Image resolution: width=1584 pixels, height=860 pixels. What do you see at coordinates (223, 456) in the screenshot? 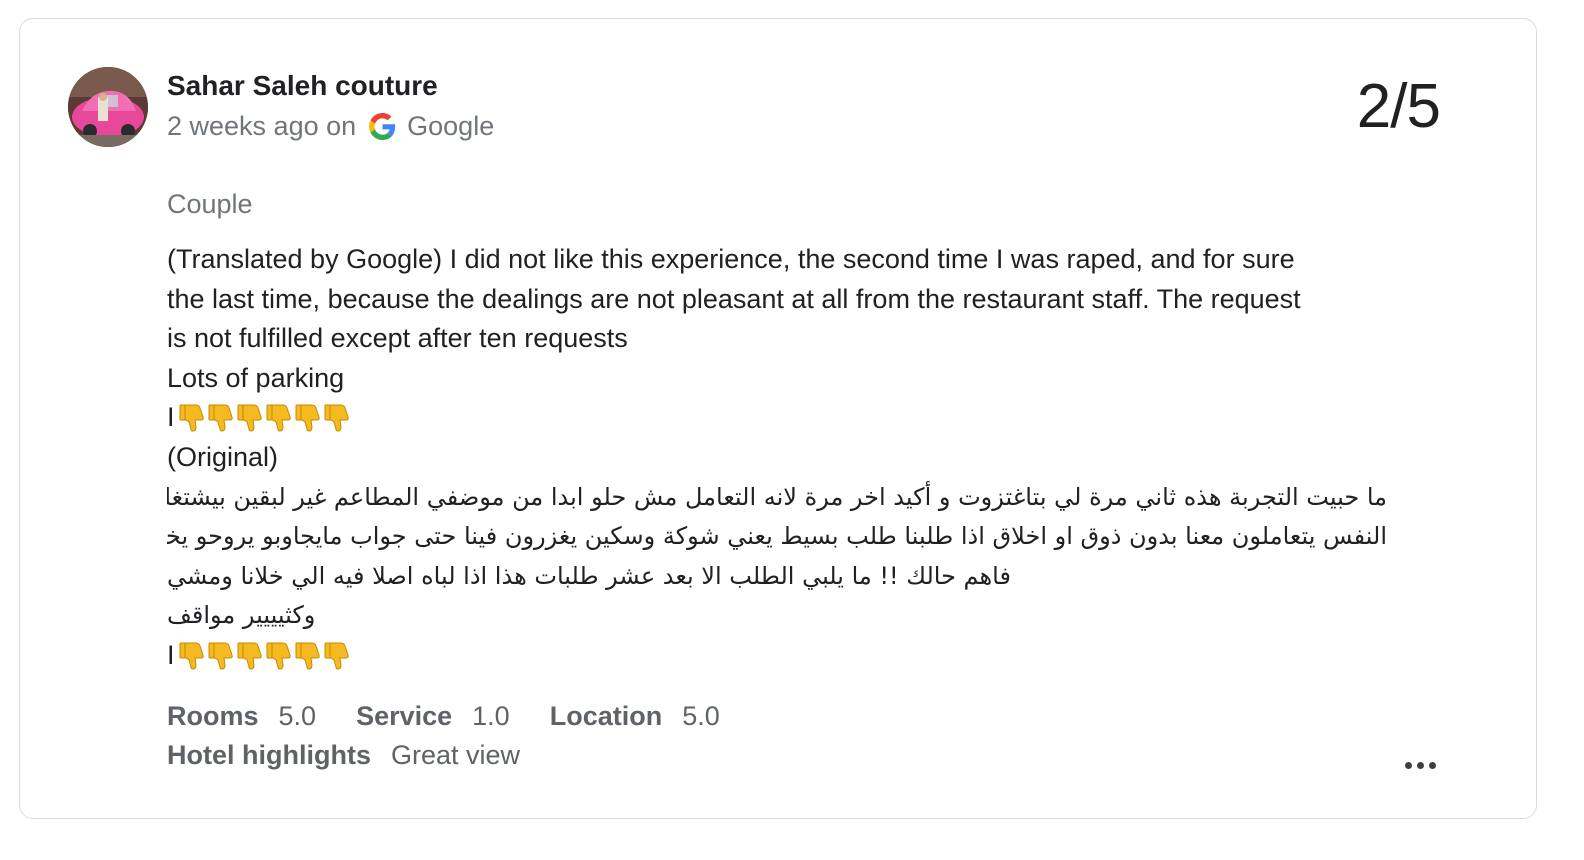
I see `original-label: (Original)` at bounding box center [223, 456].